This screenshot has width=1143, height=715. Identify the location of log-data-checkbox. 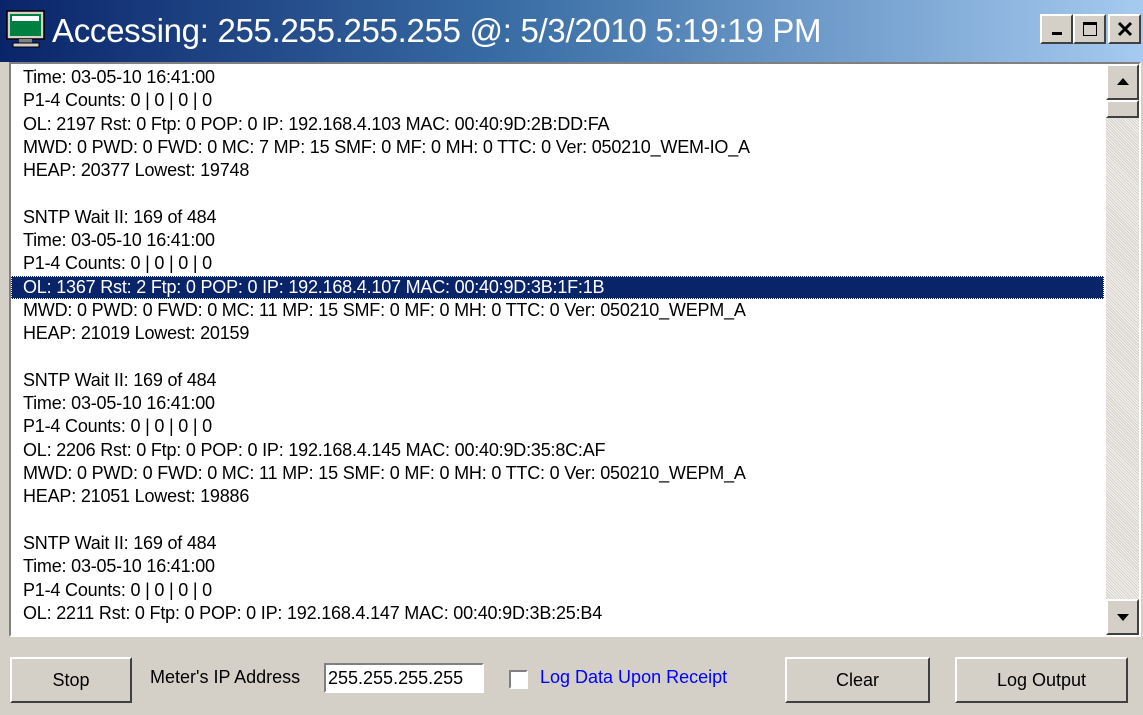
(518, 679).